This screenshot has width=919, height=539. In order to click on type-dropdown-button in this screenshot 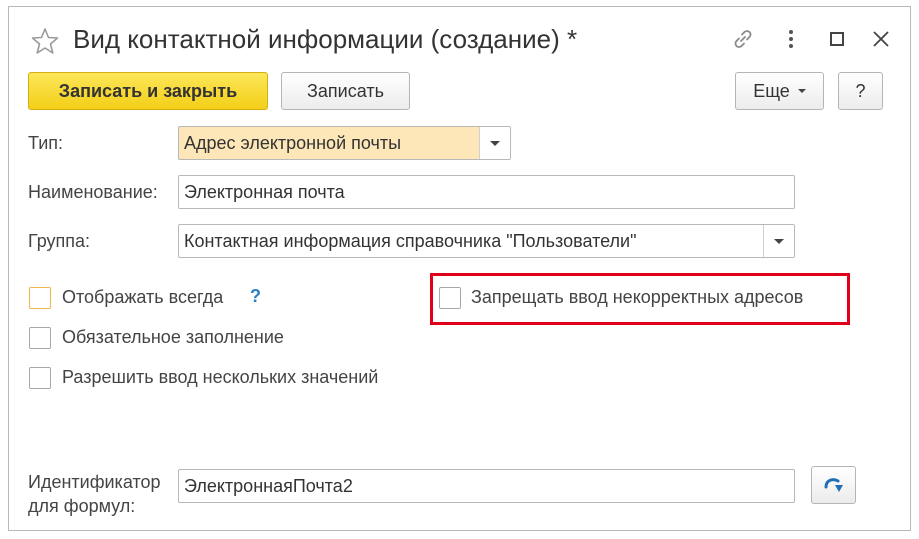, I will do `click(494, 143)`.